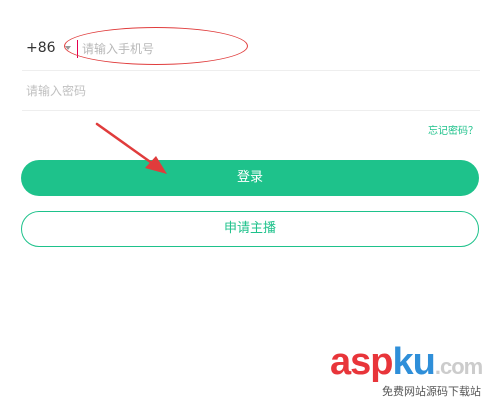 The width and height of the screenshot is (500, 405). What do you see at coordinates (156, 46) in the screenshot?
I see `annotation-ellipse` at bounding box center [156, 46].